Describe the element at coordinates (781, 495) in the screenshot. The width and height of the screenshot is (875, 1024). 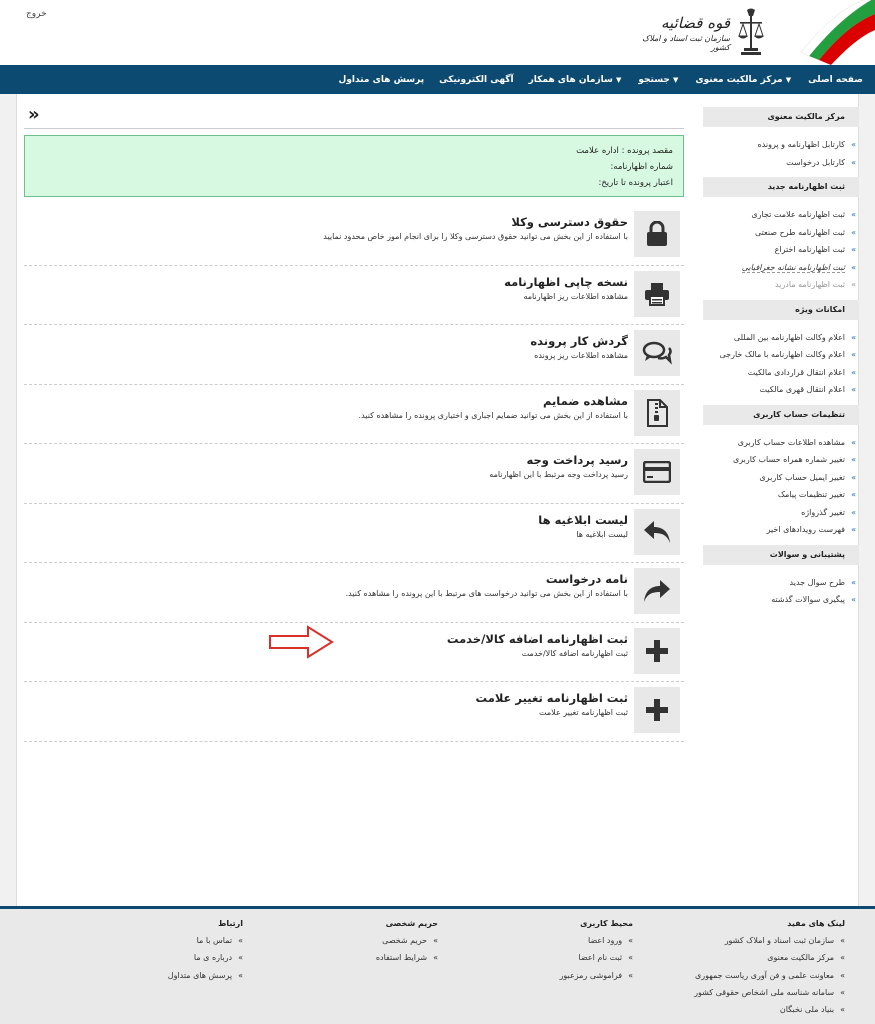
I see `sidebar-link: » تغییر تنظیمات پیامک` at that location.